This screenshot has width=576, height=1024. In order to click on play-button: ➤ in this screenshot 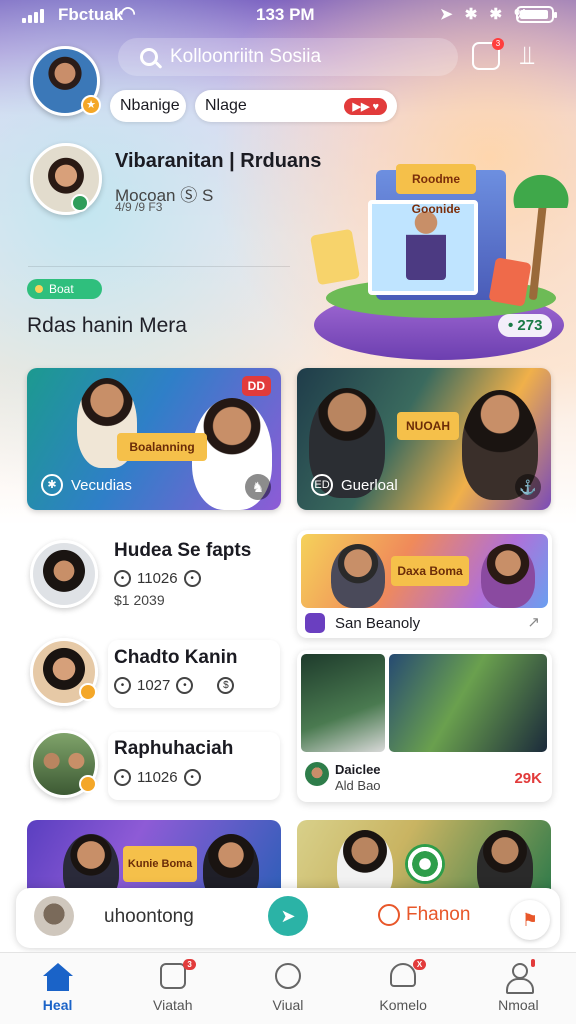, I will do `click(288, 916)`.